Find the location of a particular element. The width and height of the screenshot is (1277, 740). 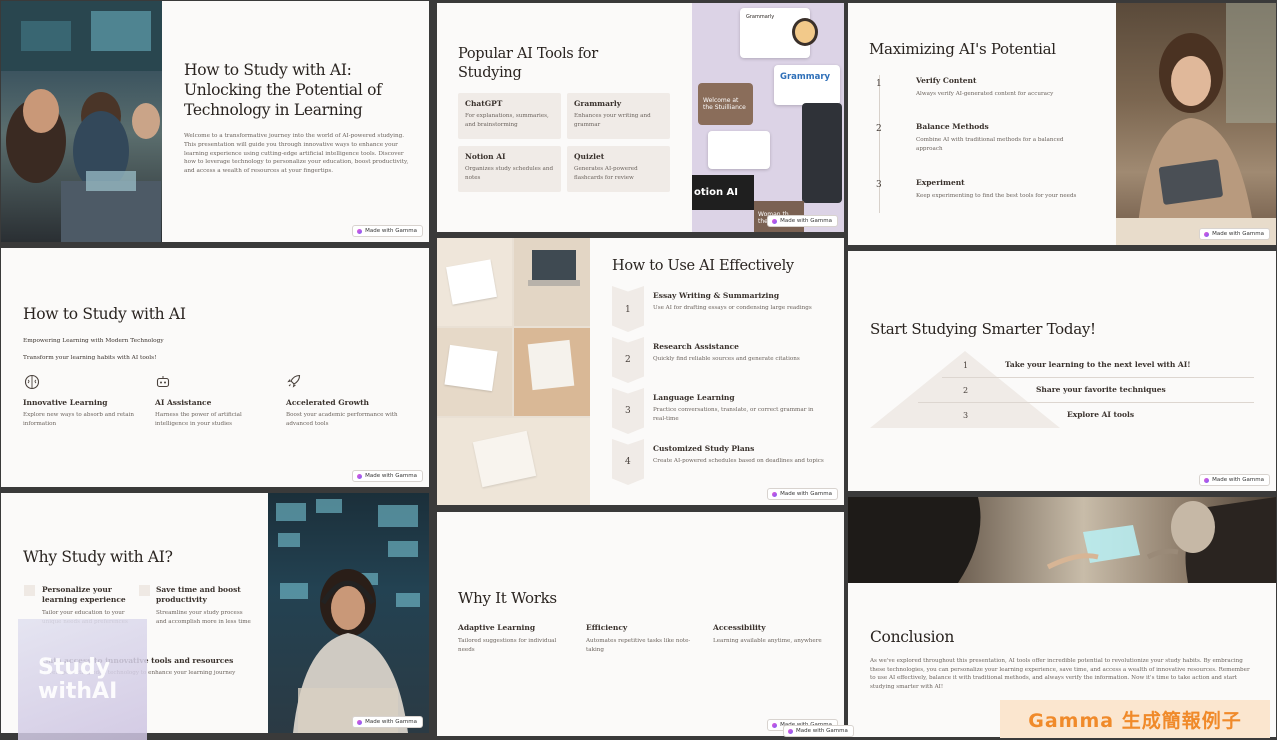

student-tablet-photo is located at coordinates (1196, 124).